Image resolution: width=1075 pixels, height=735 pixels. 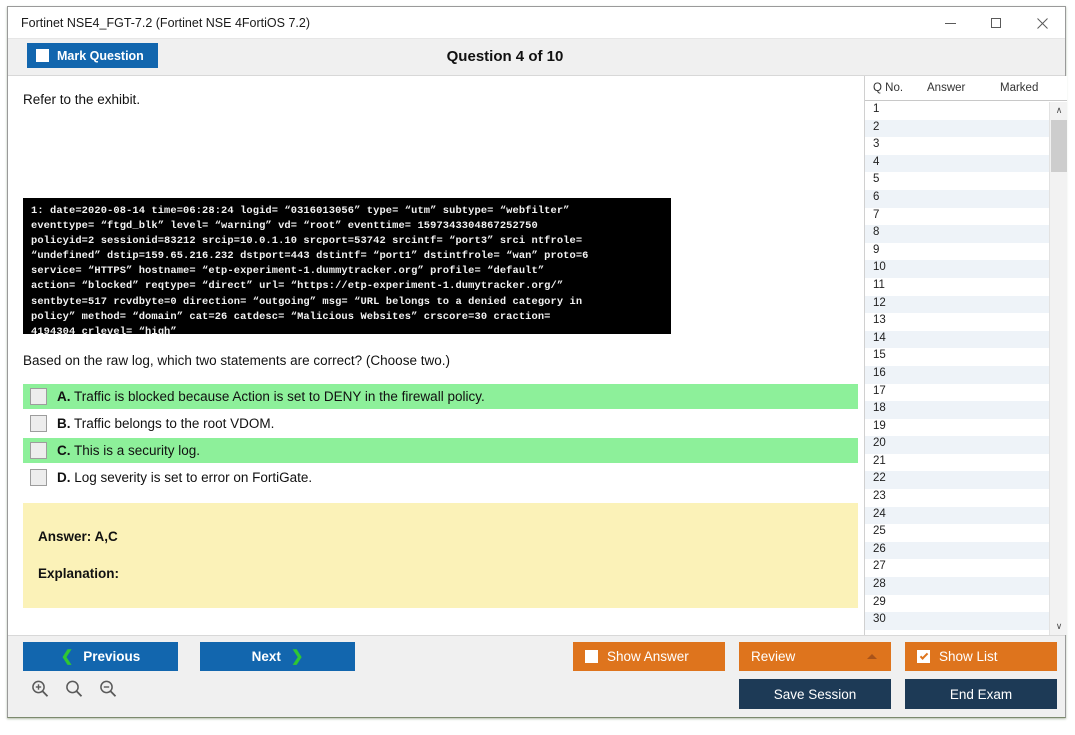 I want to click on zoom-out-icon, so click(x=108, y=689).